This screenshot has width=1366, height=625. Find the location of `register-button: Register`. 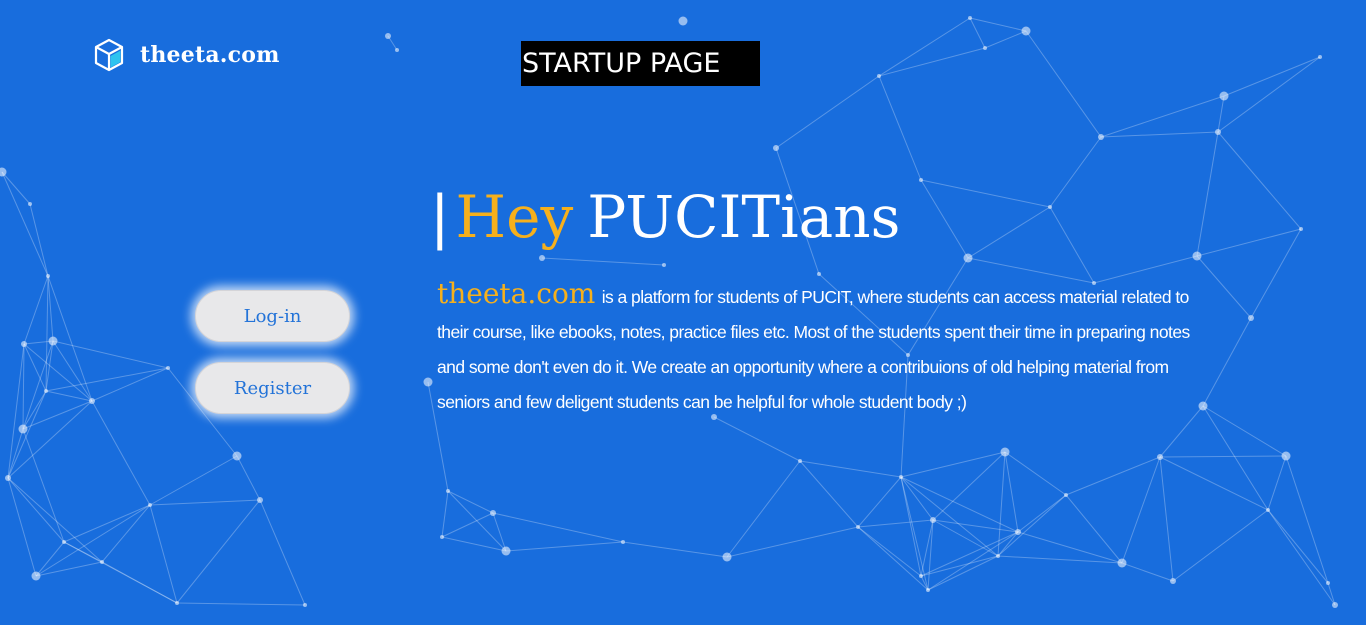

register-button: Register is located at coordinates (272, 388).